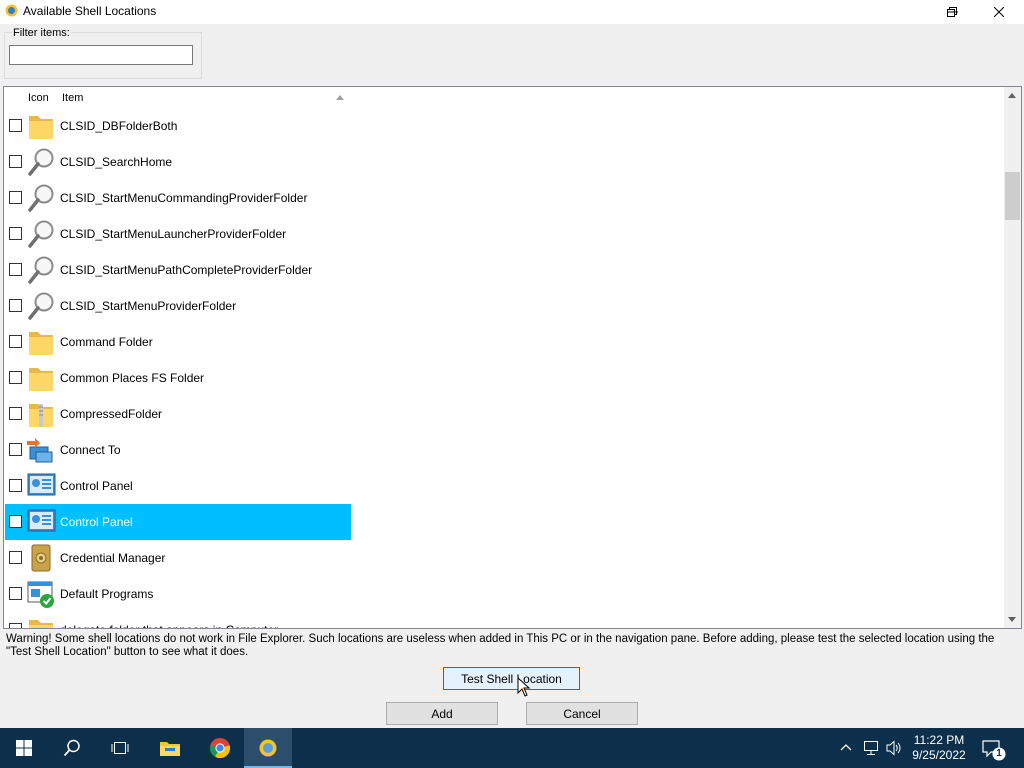  I want to click on scroll-down-icon, so click(1012, 619).